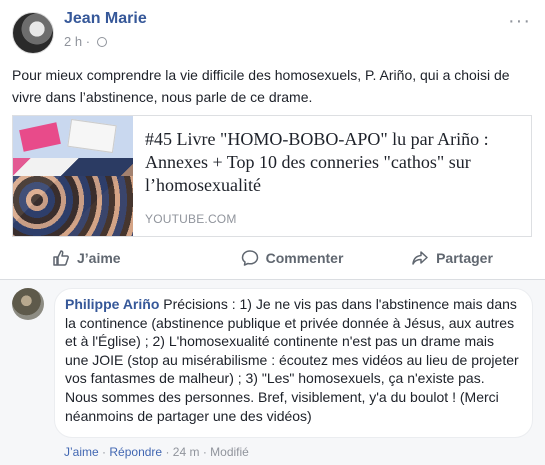  Describe the element at coordinates (464, 258) in the screenshot. I see `share-label: Partager` at that location.